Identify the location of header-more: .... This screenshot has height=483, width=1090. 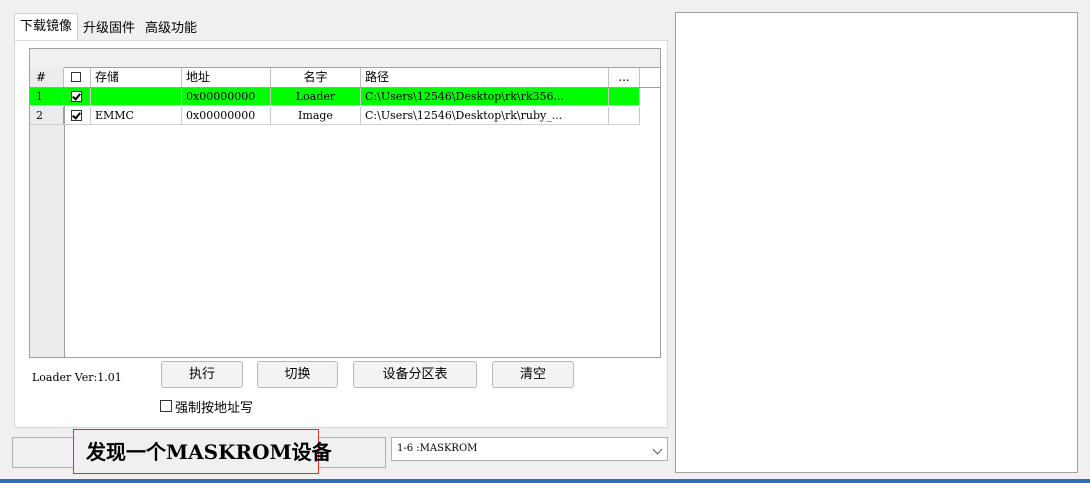
(624, 77).